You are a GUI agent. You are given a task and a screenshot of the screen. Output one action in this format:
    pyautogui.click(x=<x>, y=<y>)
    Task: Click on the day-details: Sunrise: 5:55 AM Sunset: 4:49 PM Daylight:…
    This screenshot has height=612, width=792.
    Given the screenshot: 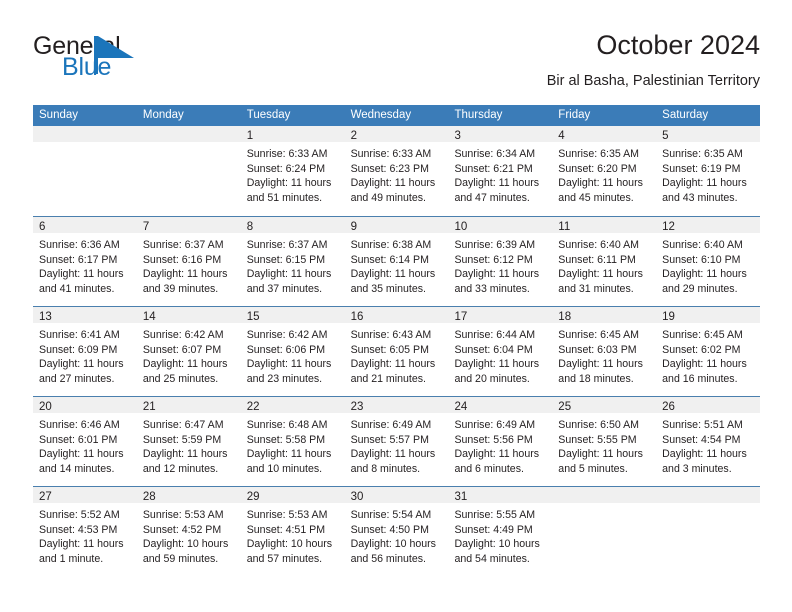 What is the action you would take?
    pyautogui.click(x=500, y=534)
    